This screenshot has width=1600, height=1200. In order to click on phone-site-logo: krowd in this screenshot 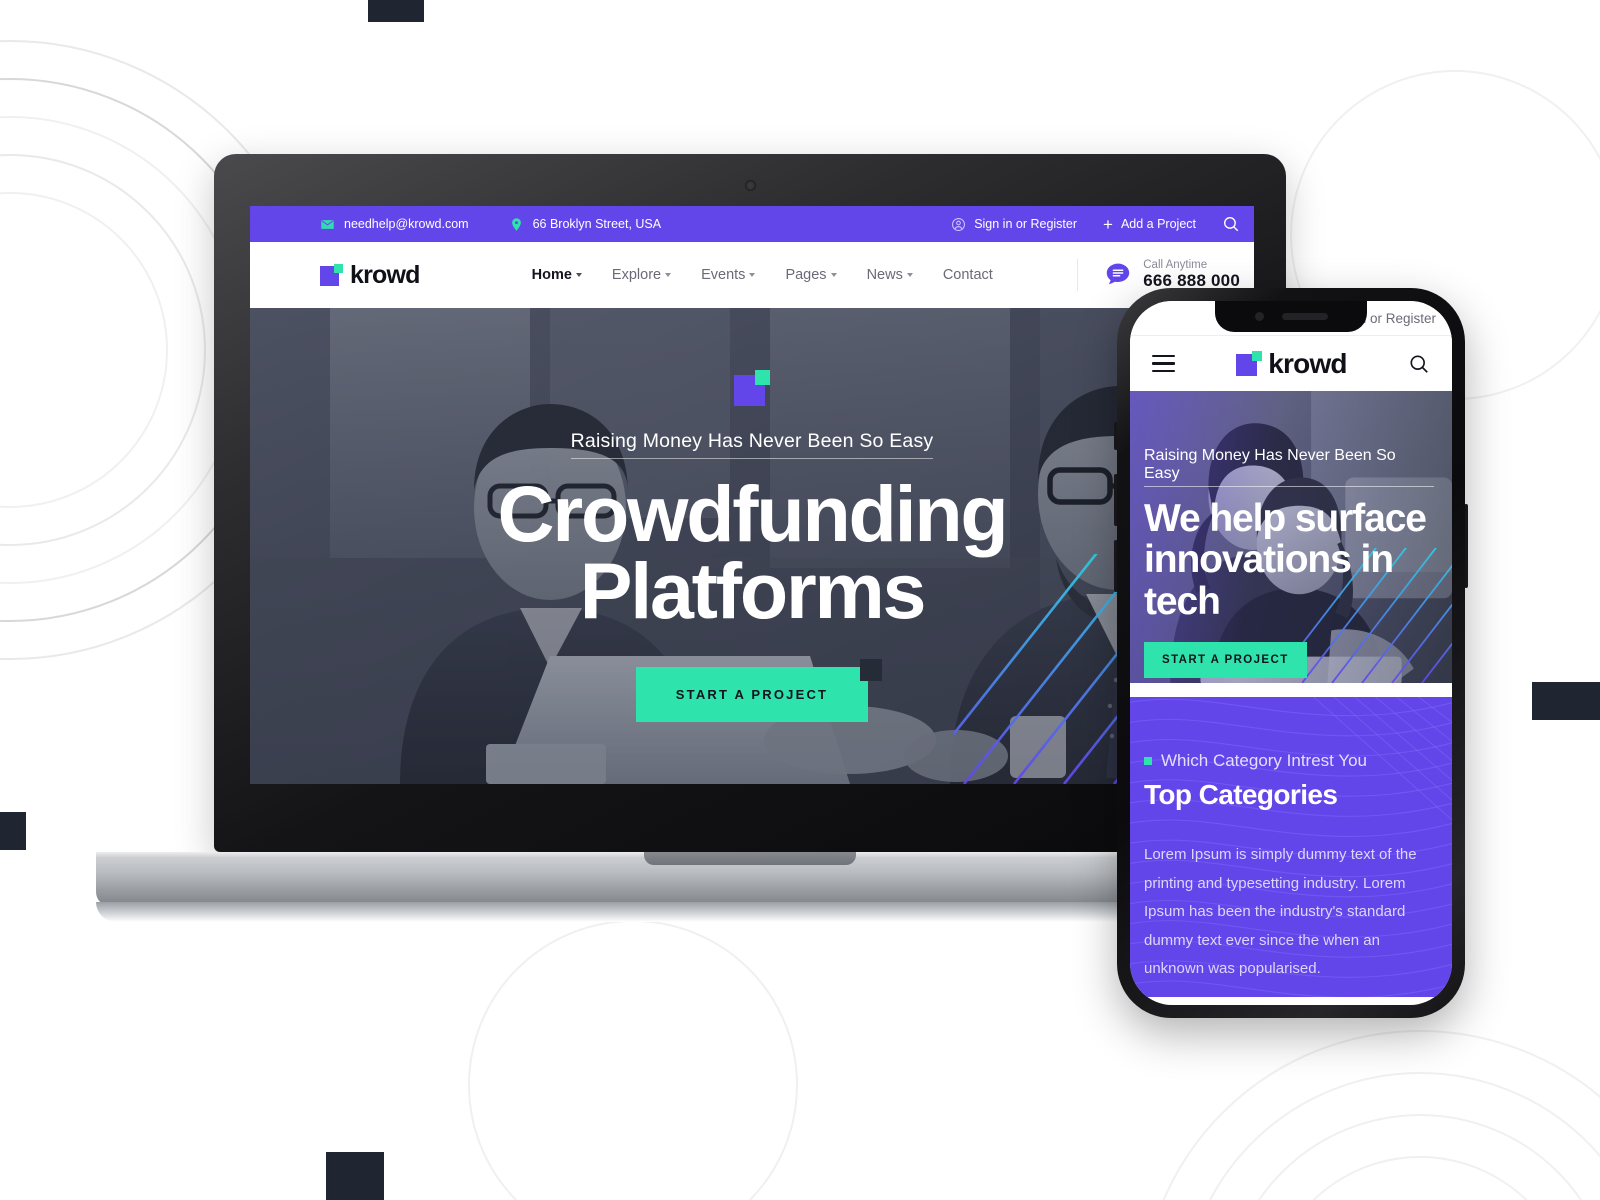, I will do `click(1292, 363)`.